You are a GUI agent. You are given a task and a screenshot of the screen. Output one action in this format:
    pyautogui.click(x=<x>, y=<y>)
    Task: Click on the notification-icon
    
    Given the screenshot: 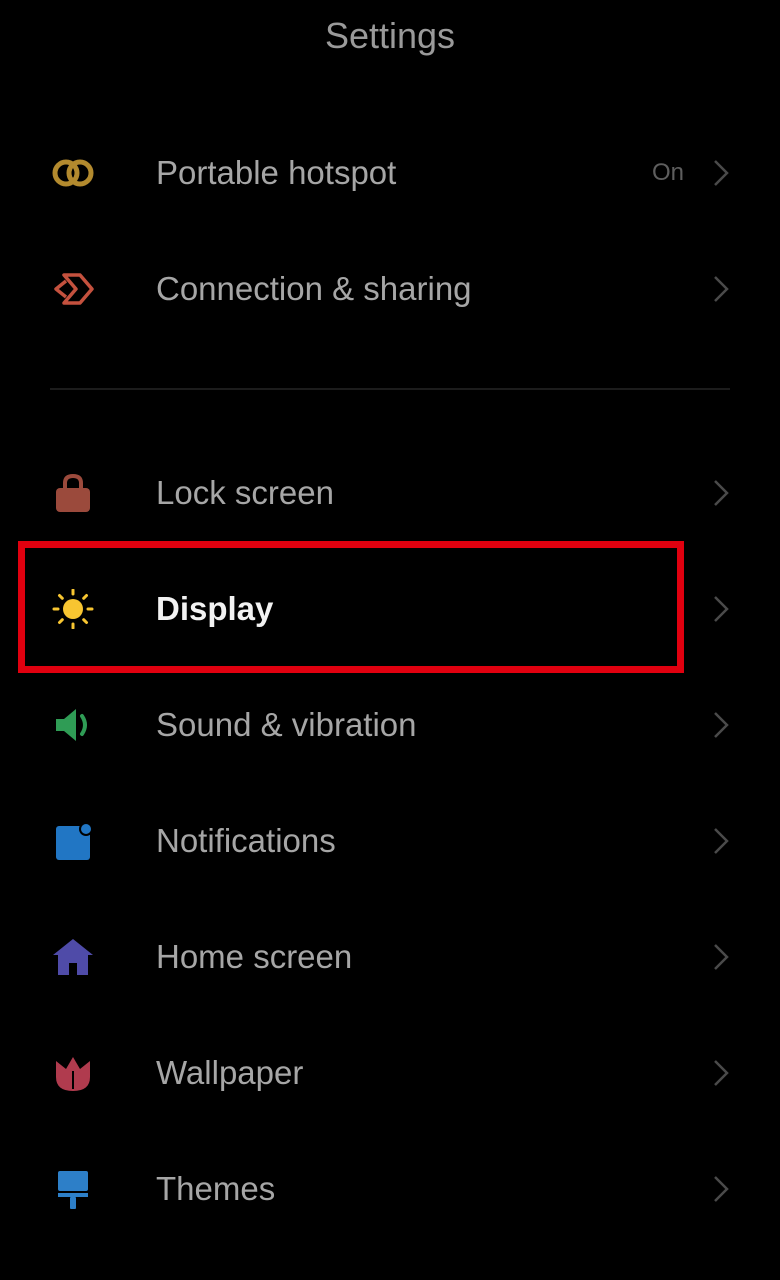 What is the action you would take?
    pyautogui.click(x=73, y=841)
    